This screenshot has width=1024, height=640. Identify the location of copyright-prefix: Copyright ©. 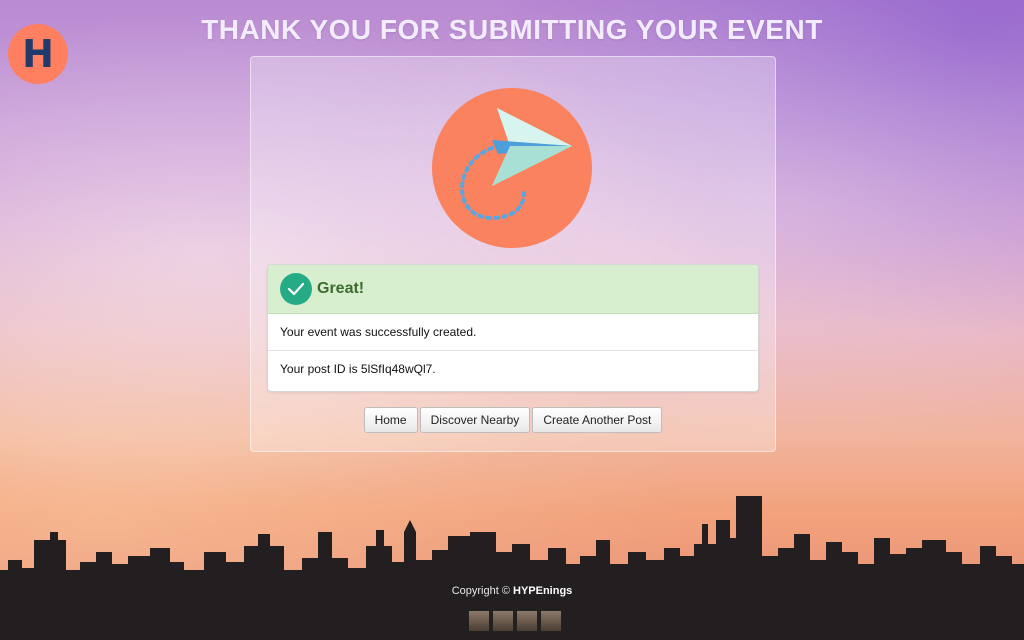
(480, 591).